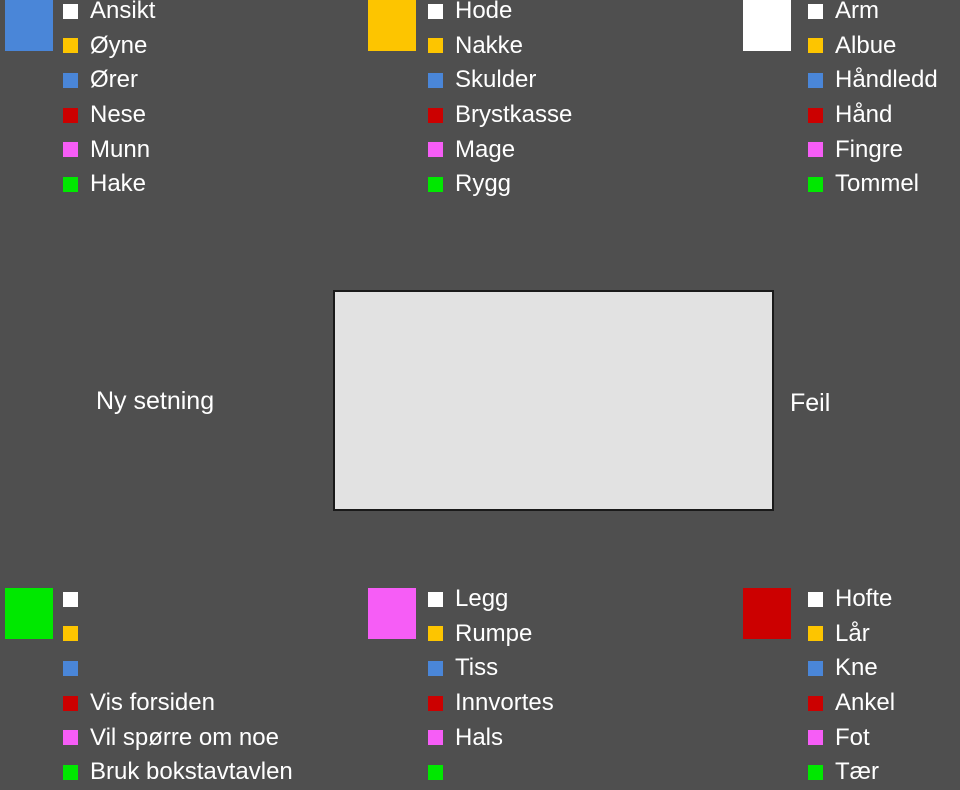  What do you see at coordinates (184, 737) in the screenshot?
I see `legend-item-label: Vil spørre om noe` at bounding box center [184, 737].